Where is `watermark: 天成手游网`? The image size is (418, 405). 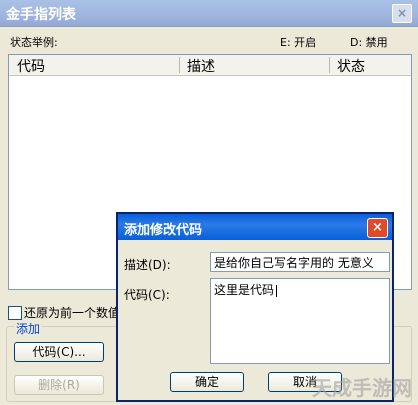
watermark: 天成手游网 is located at coordinates (362, 388).